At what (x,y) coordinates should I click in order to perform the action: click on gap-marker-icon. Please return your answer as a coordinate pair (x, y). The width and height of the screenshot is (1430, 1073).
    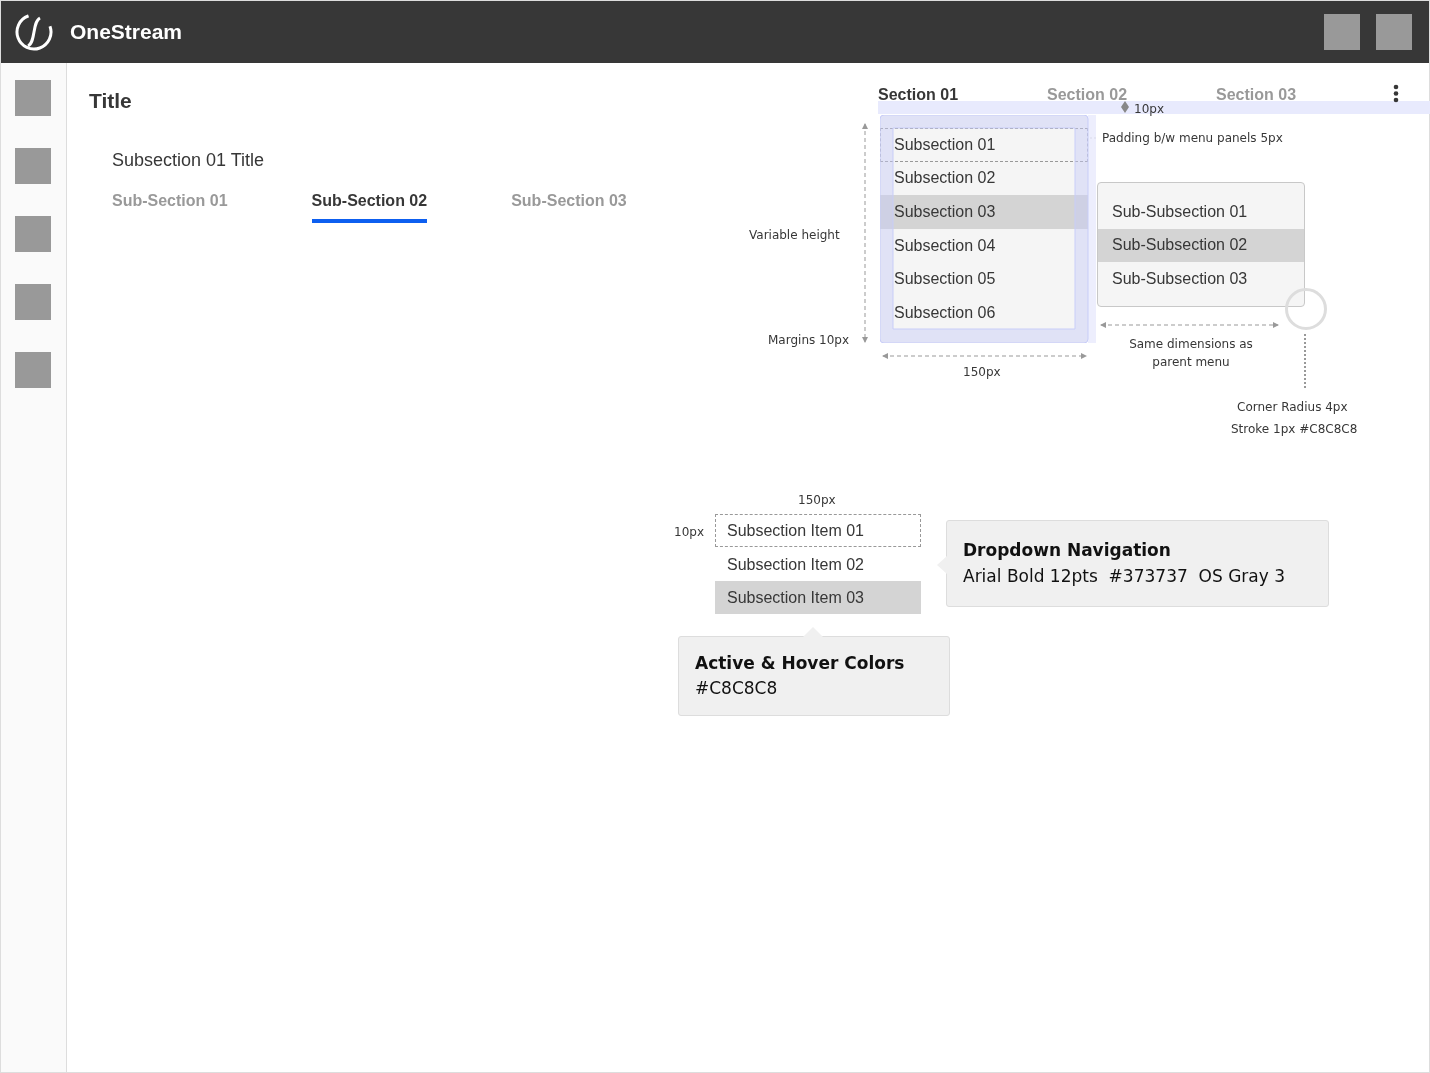
    Looking at the image, I should click on (1125, 107).